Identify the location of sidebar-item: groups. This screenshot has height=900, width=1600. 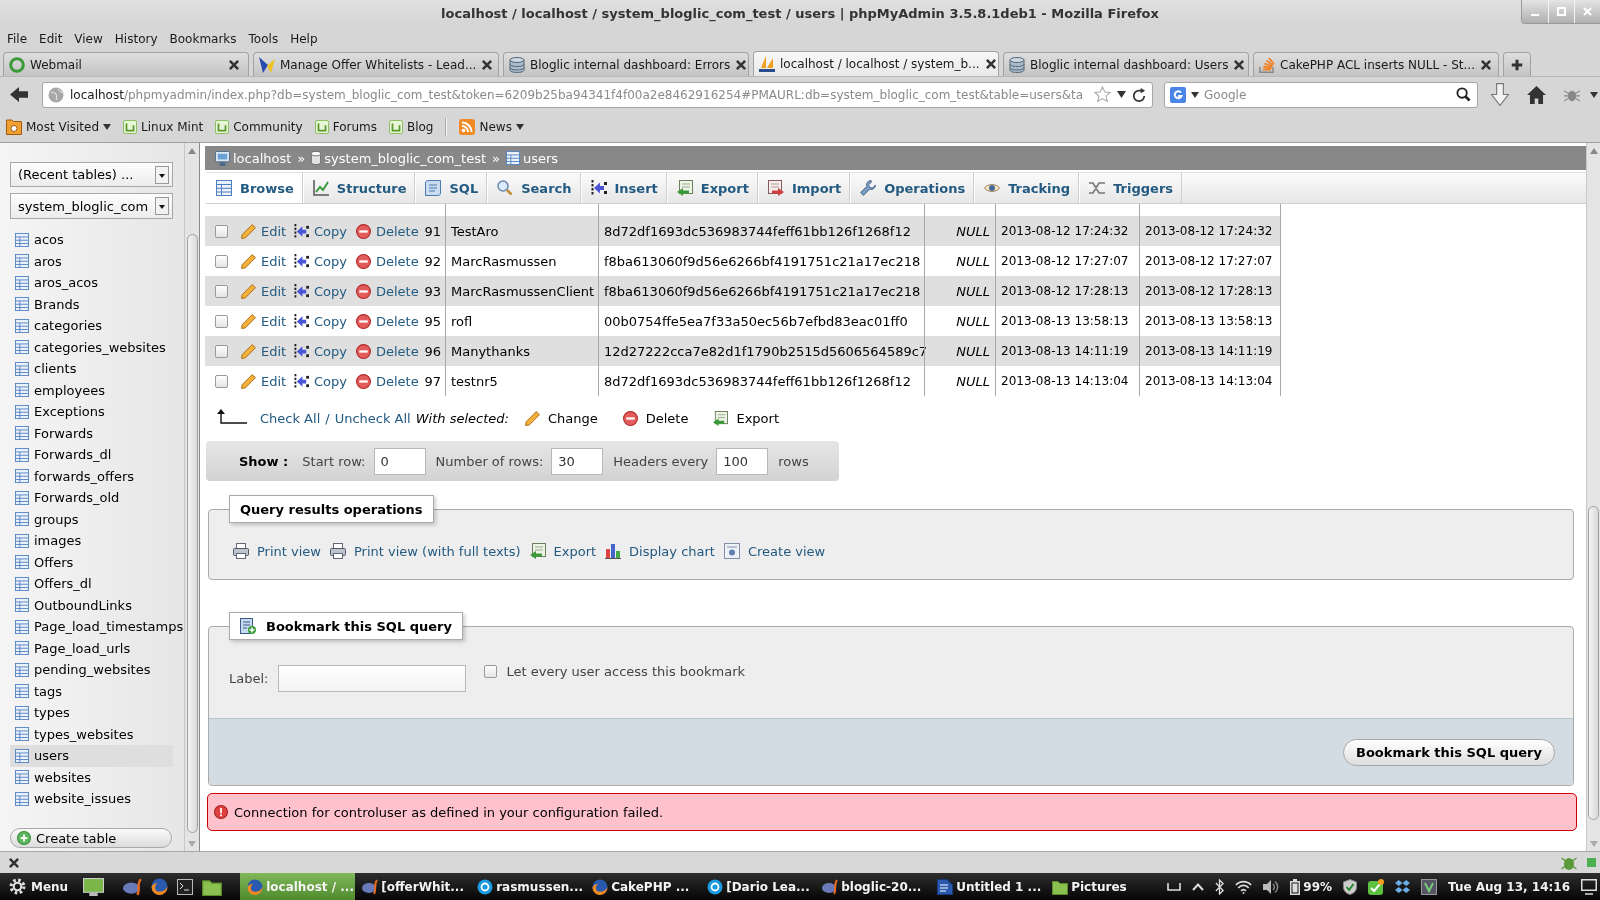
(91, 519).